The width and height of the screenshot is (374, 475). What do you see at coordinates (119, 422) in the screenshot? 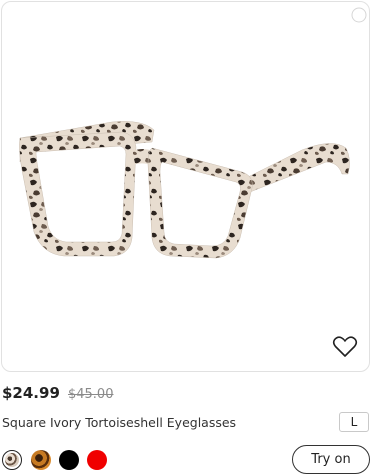
I see `product-title: Square Ivory Tortoiseshell Eyeglasses` at bounding box center [119, 422].